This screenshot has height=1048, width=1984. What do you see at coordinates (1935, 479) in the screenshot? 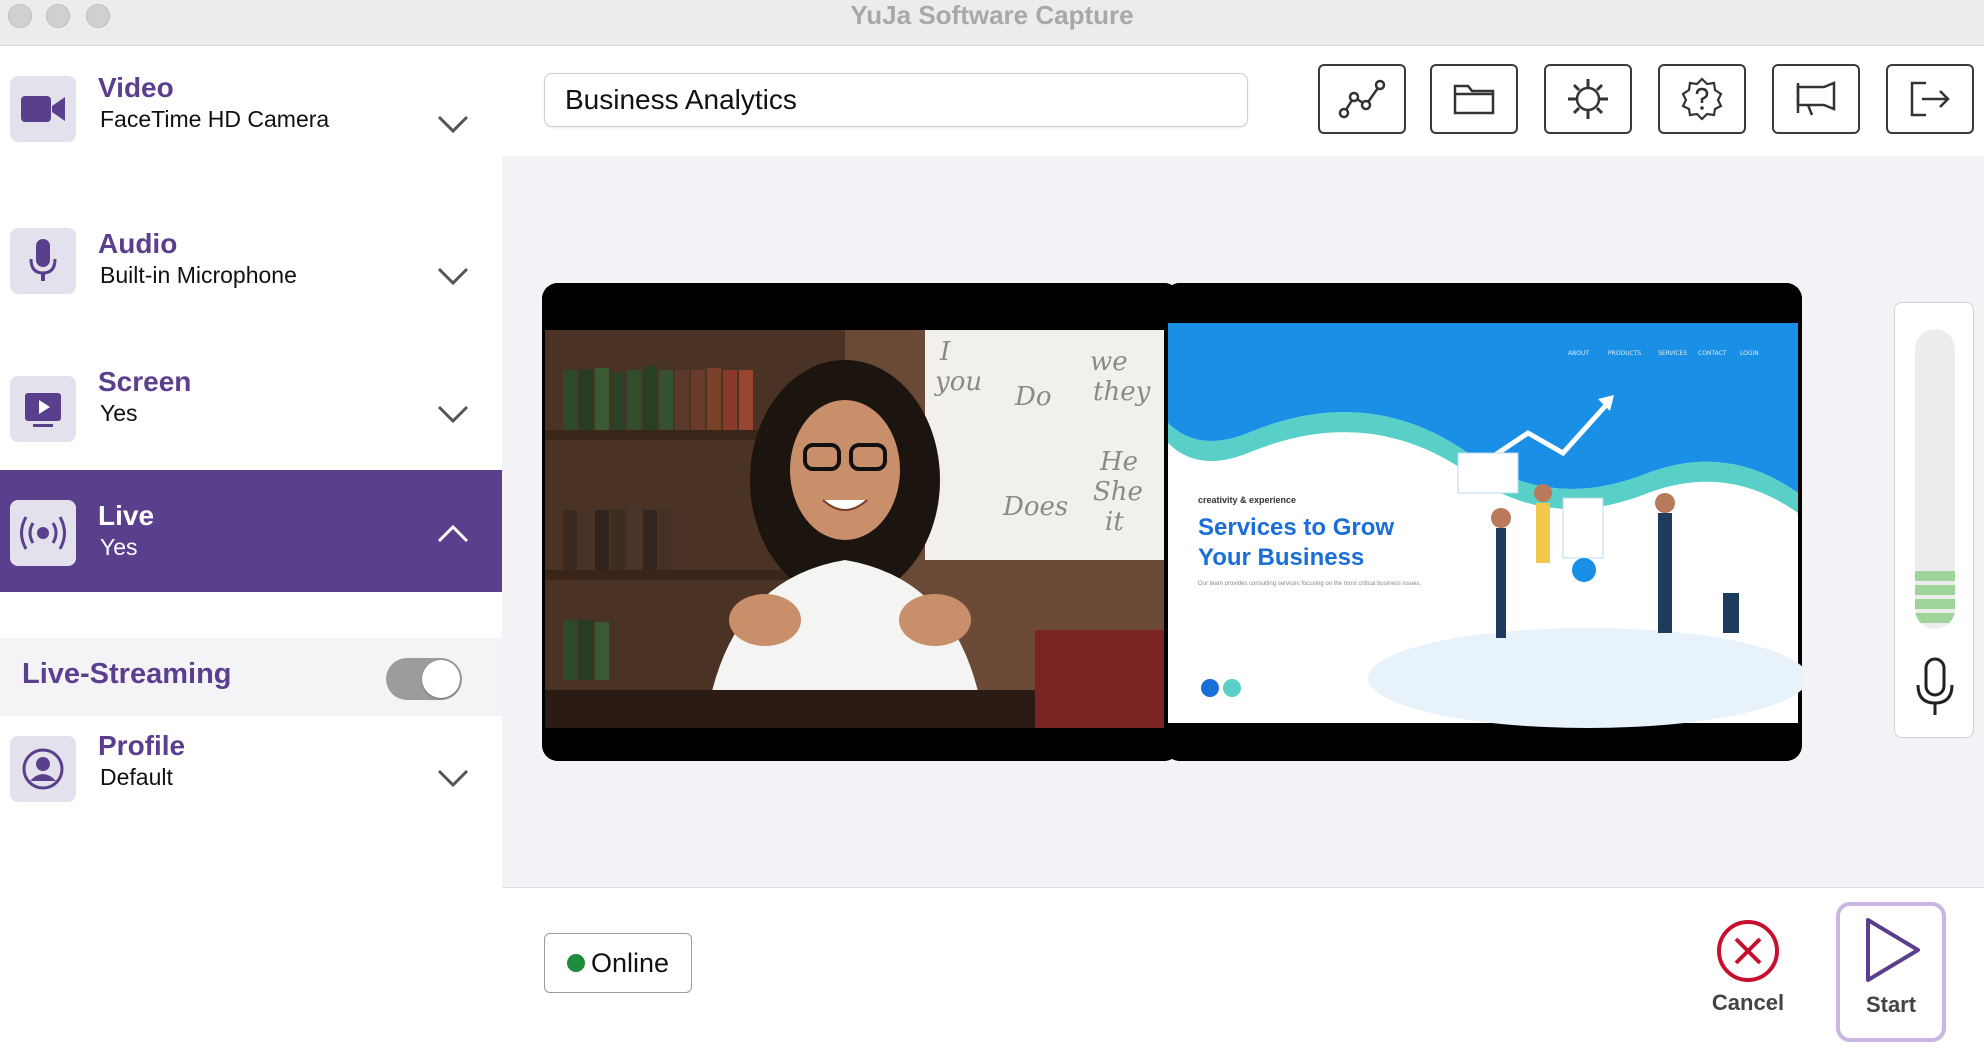
I see `audio-level-track` at bounding box center [1935, 479].